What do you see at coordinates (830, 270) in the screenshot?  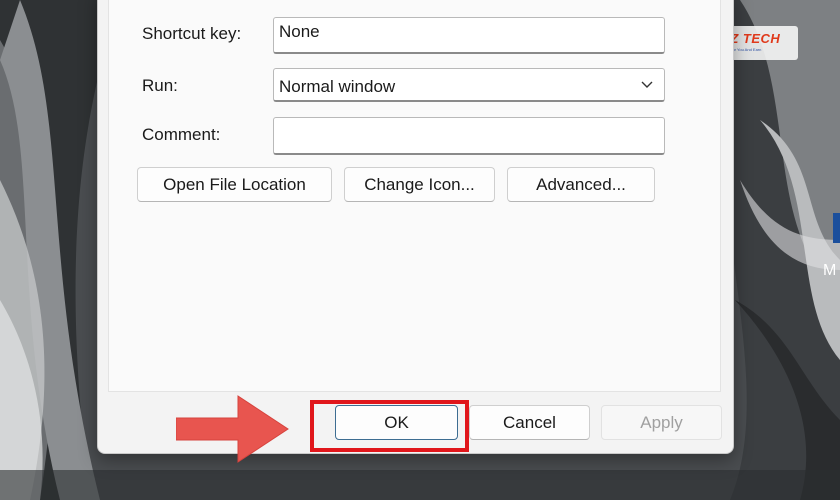 I see `desktop-icon-label: M` at bounding box center [830, 270].